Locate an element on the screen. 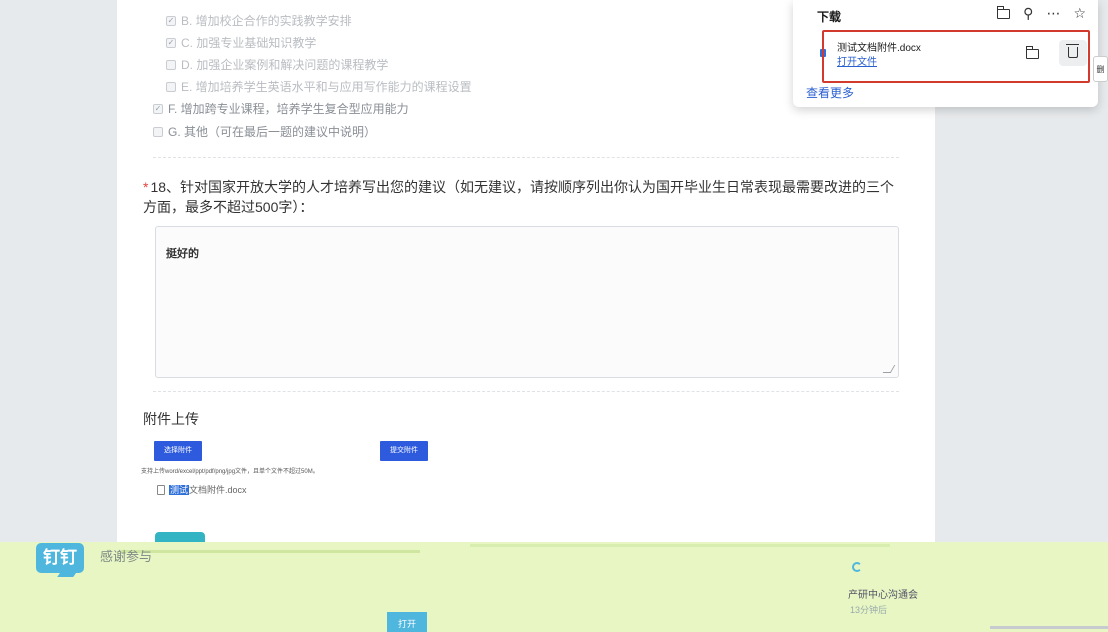  option-label: D. 加强企业案例和解决问题的课程教学 is located at coordinates (285, 65).